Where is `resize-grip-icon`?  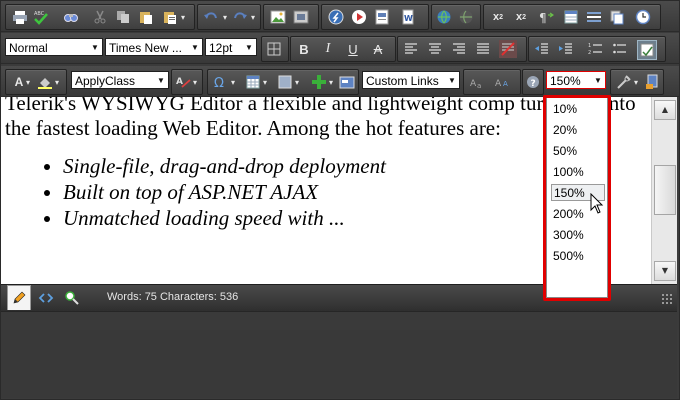
resize-grip-icon is located at coordinates (667, 298).